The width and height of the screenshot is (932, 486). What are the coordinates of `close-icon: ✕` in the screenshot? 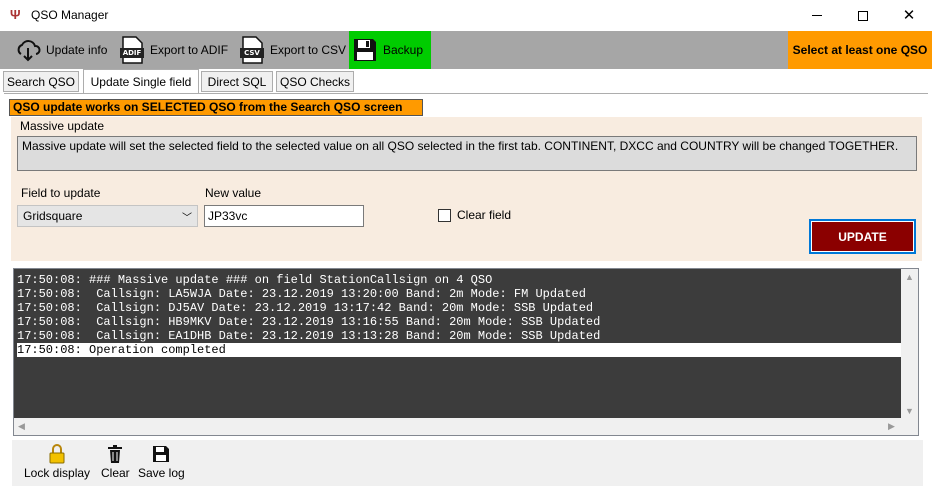 It's located at (909, 15).